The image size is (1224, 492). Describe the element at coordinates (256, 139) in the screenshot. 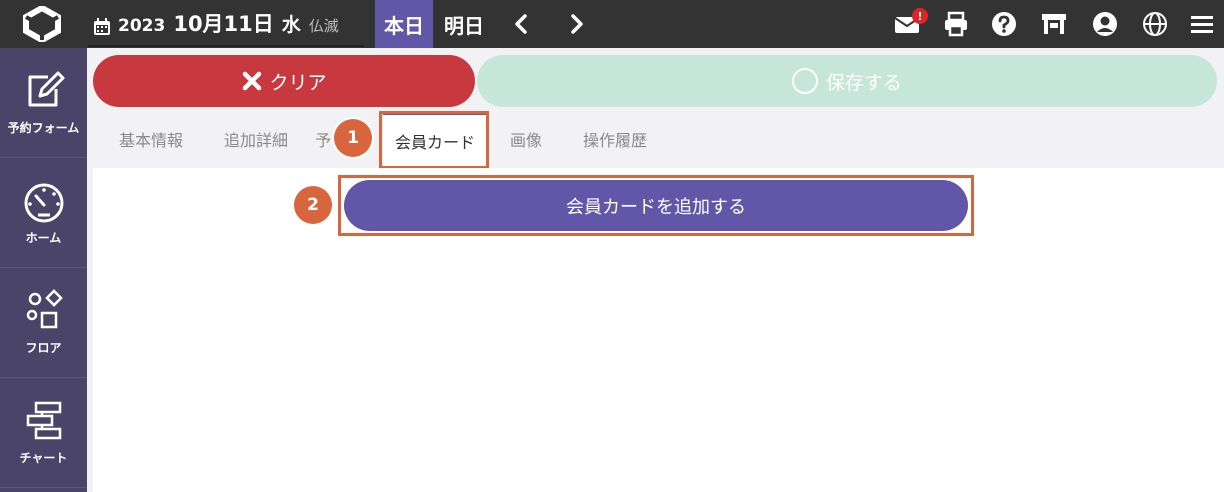

I see `tab-additional-details: 追加詳細` at that location.